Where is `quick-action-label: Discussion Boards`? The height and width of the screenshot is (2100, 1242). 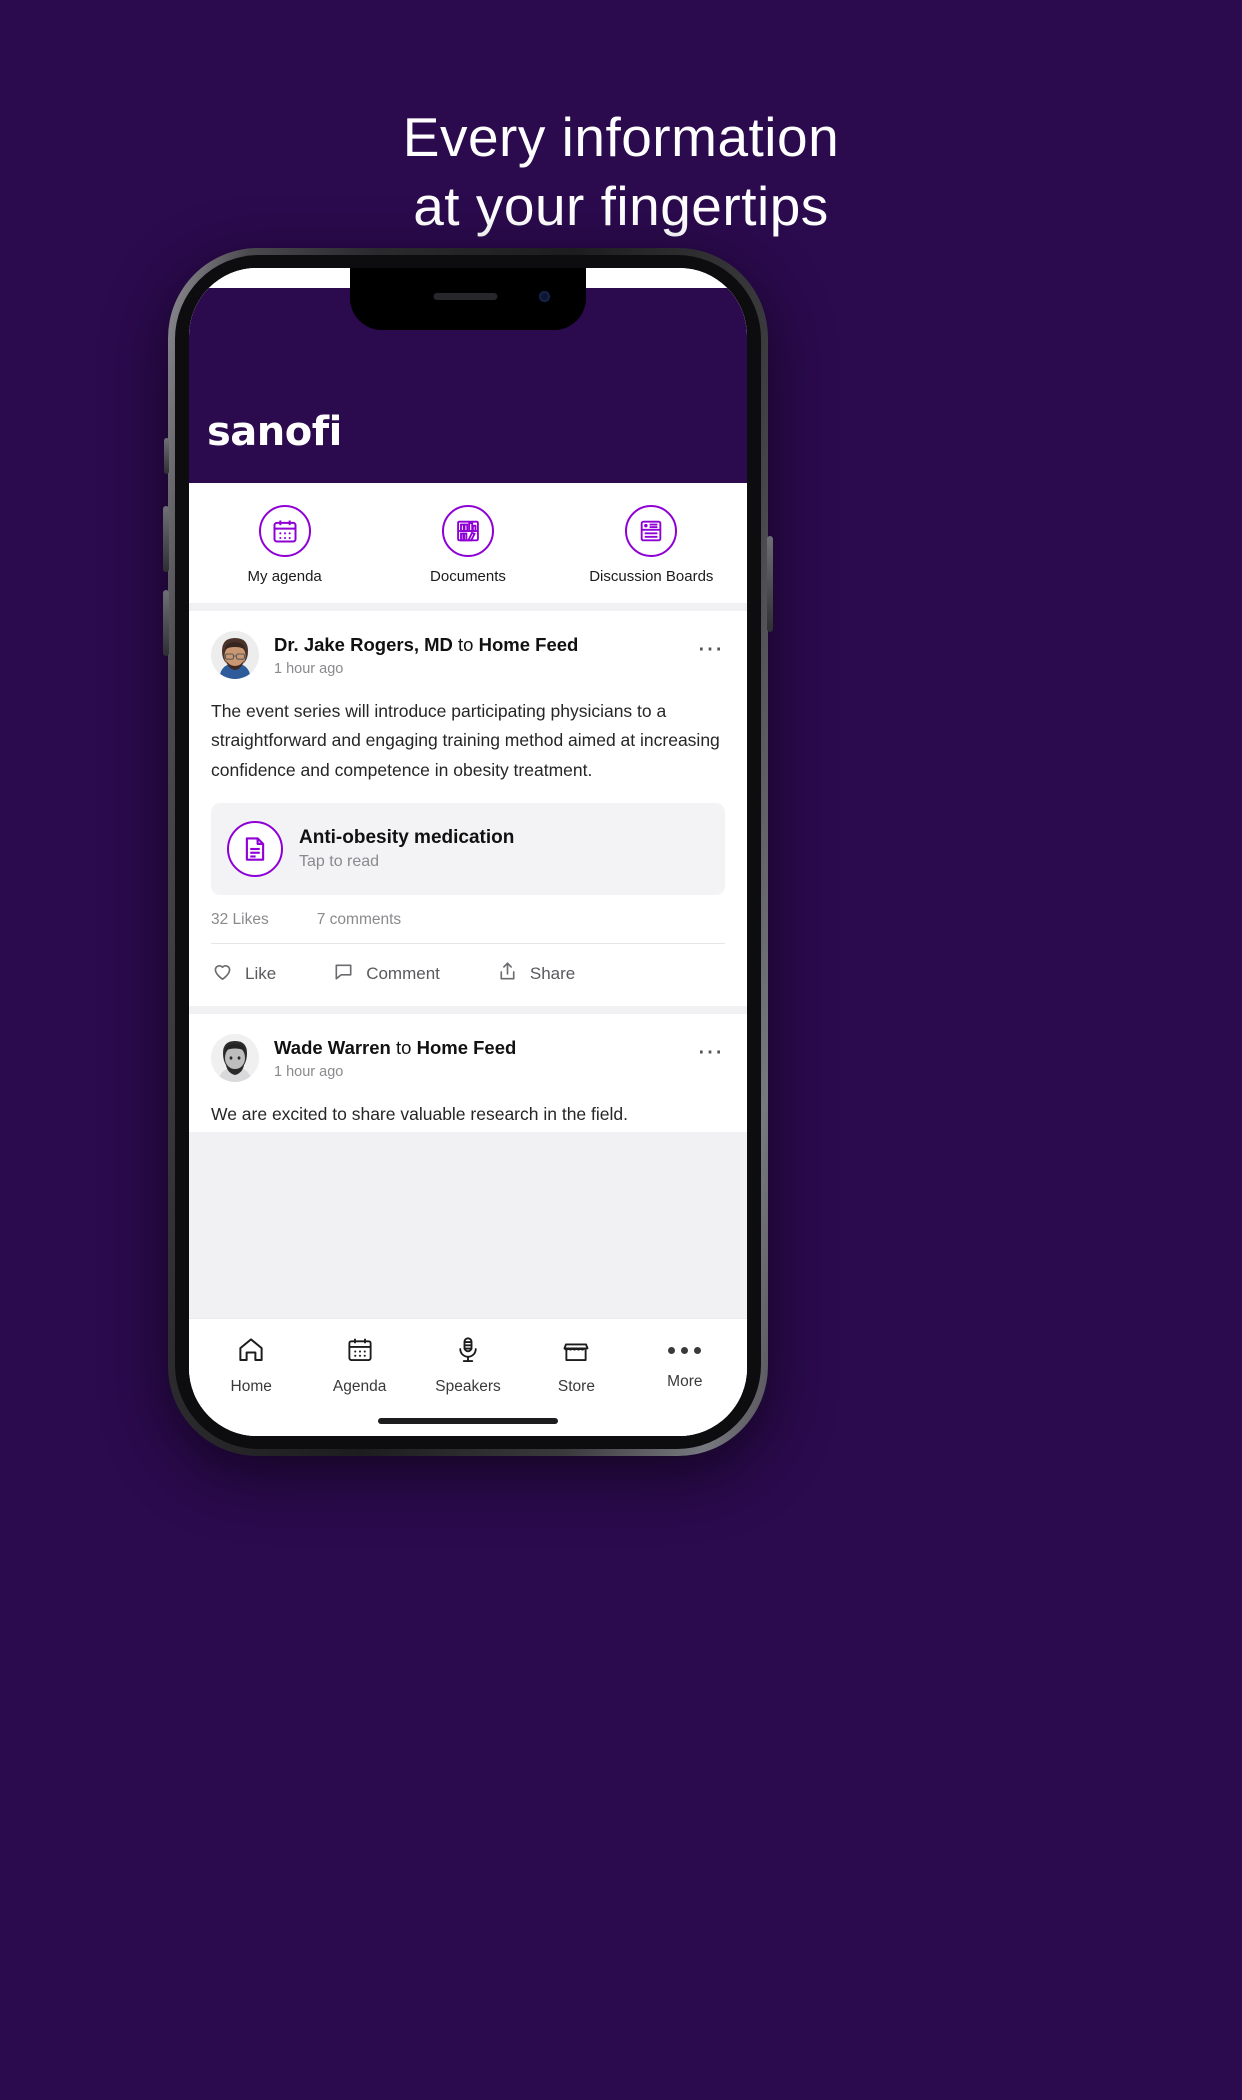
quick-action-label: Discussion Boards is located at coordinates (651, 576).